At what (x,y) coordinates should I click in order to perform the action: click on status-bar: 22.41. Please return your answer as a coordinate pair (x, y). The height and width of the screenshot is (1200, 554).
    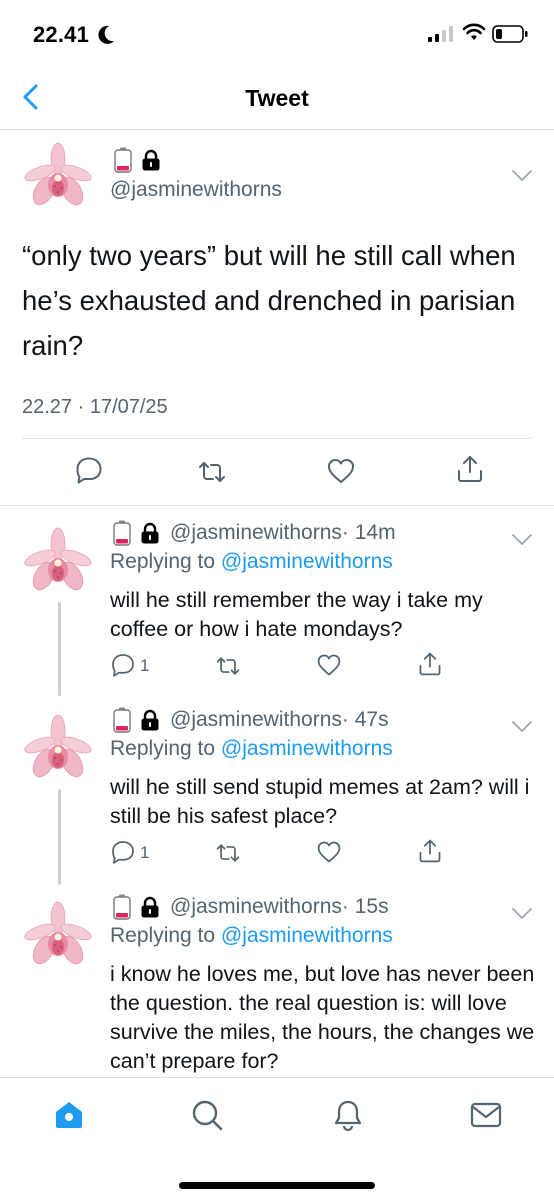
    Looking at the image, I should click on (277, 32).